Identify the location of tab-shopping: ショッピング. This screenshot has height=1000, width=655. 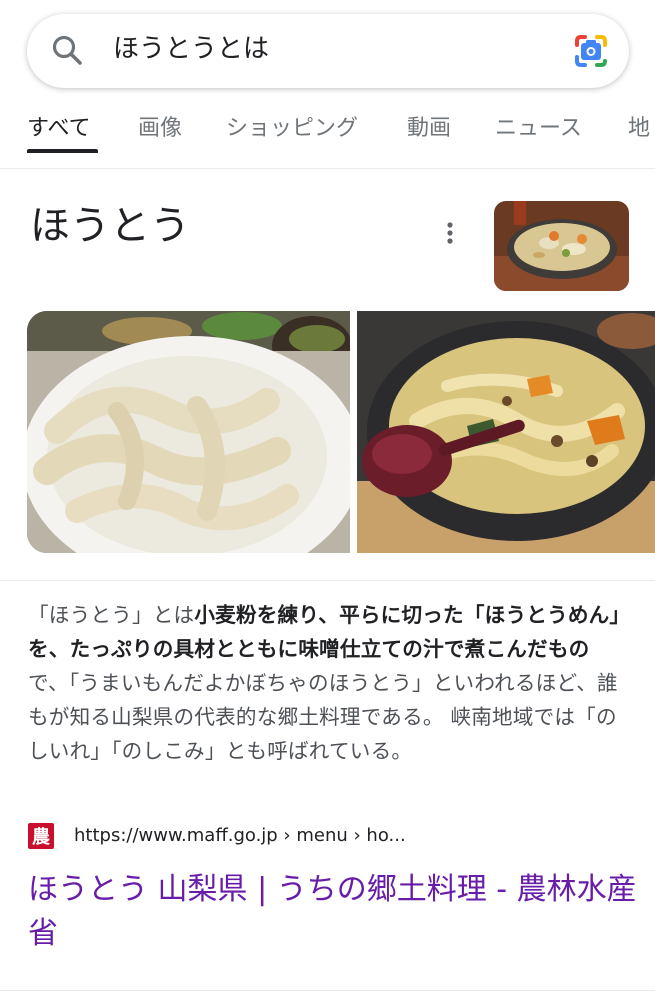
(292, 129).